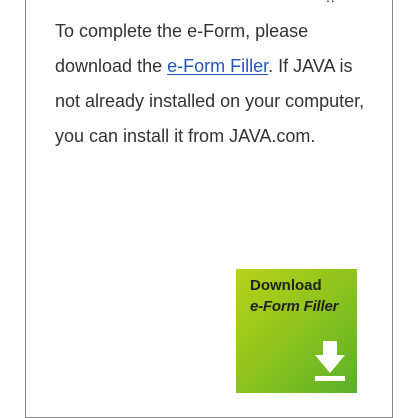  I want to click on download-arrow-icon, so click(330, 361).